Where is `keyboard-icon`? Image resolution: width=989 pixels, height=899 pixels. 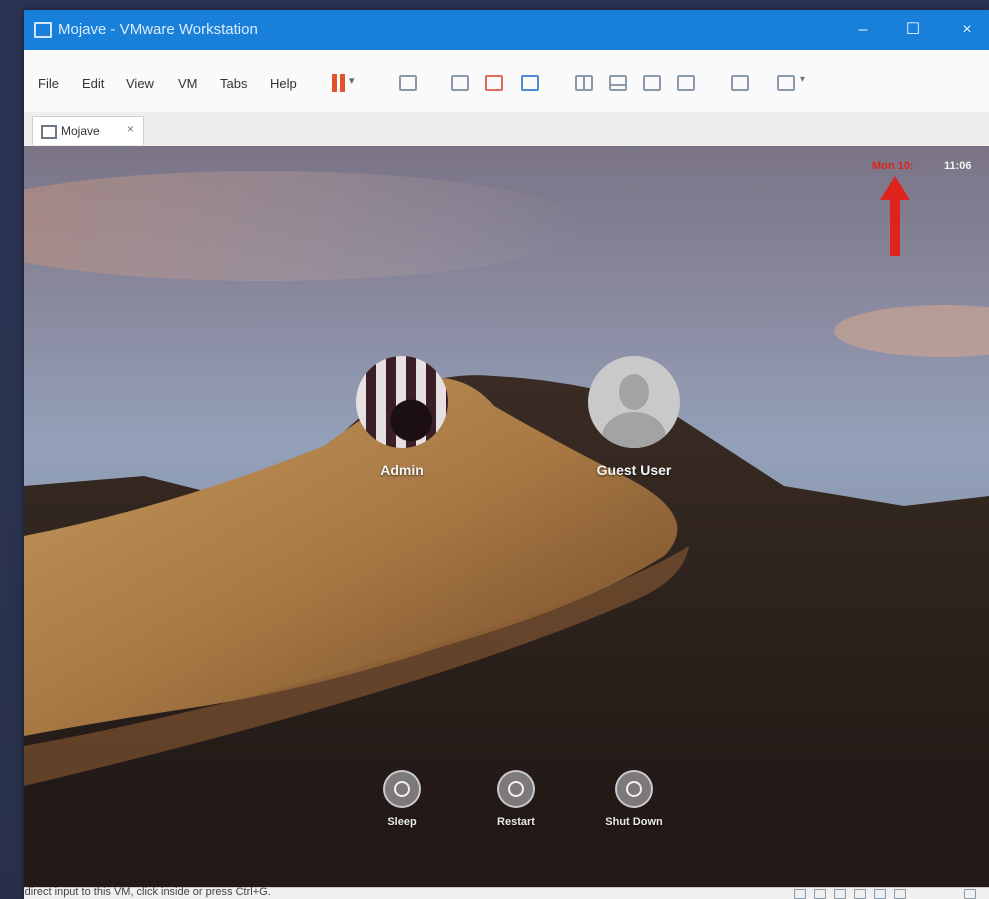
keyboard-icon is located at coordinates (408, 83).